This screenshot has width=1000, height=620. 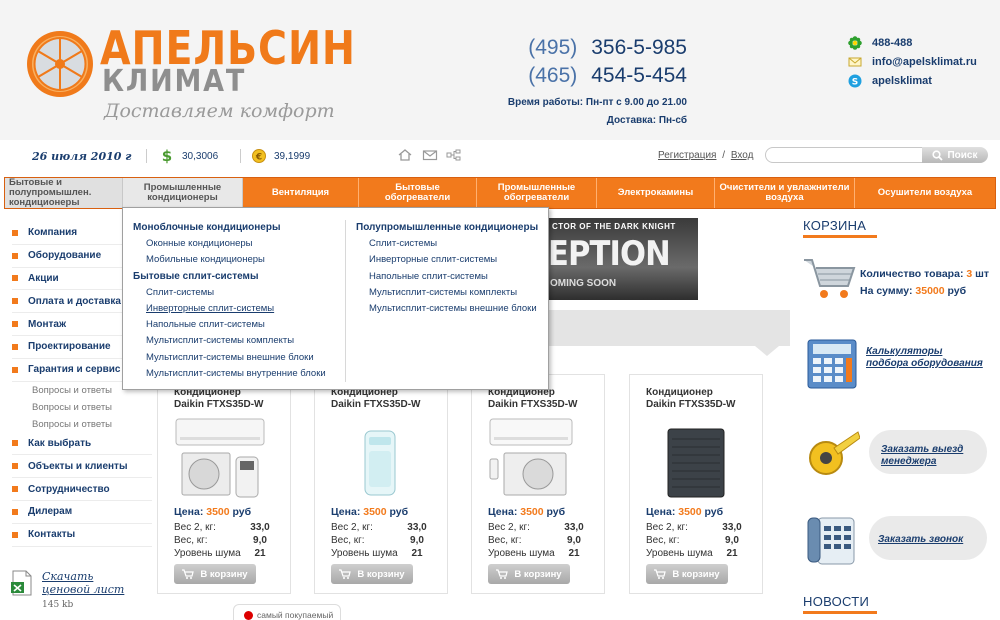 I want to click on svg-text: S, so click(x=855, y=83).